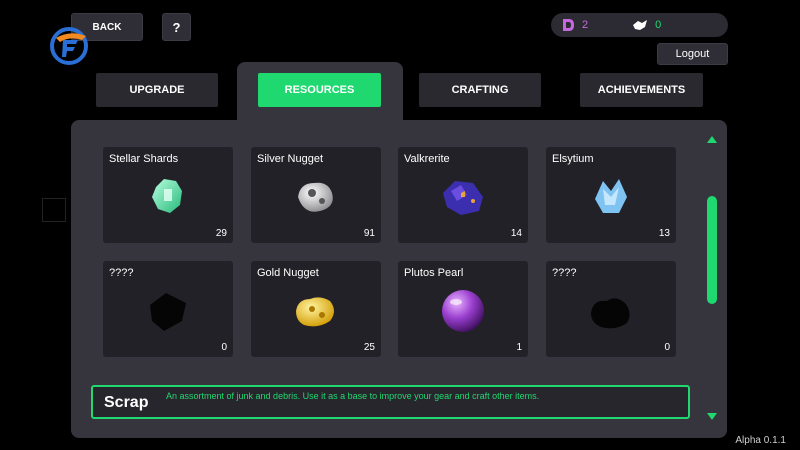 Image resolution: width=800 pixels, height=450 pixels. I want to click on resource-count: 91, so click(369, 233).